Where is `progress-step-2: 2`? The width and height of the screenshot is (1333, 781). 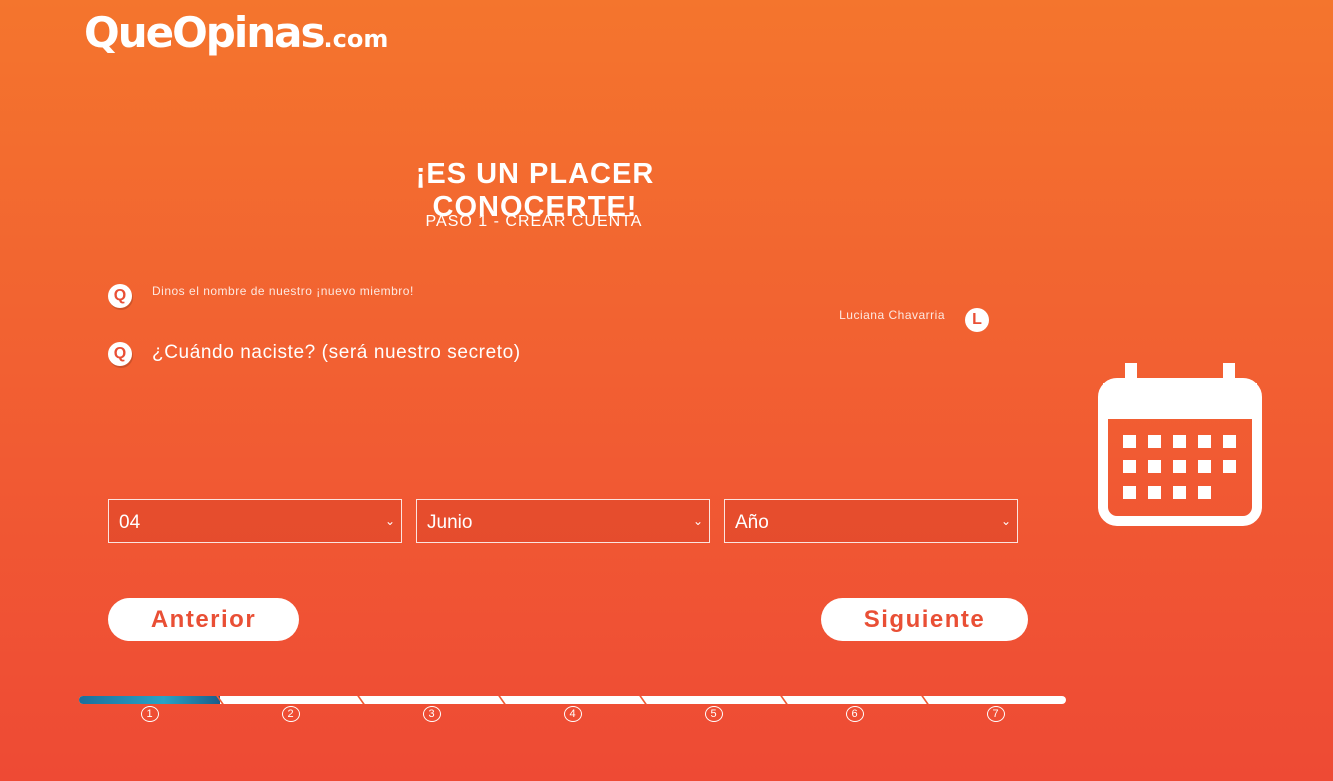 progress-step-2: 2 is located at coordinates (290, 714).